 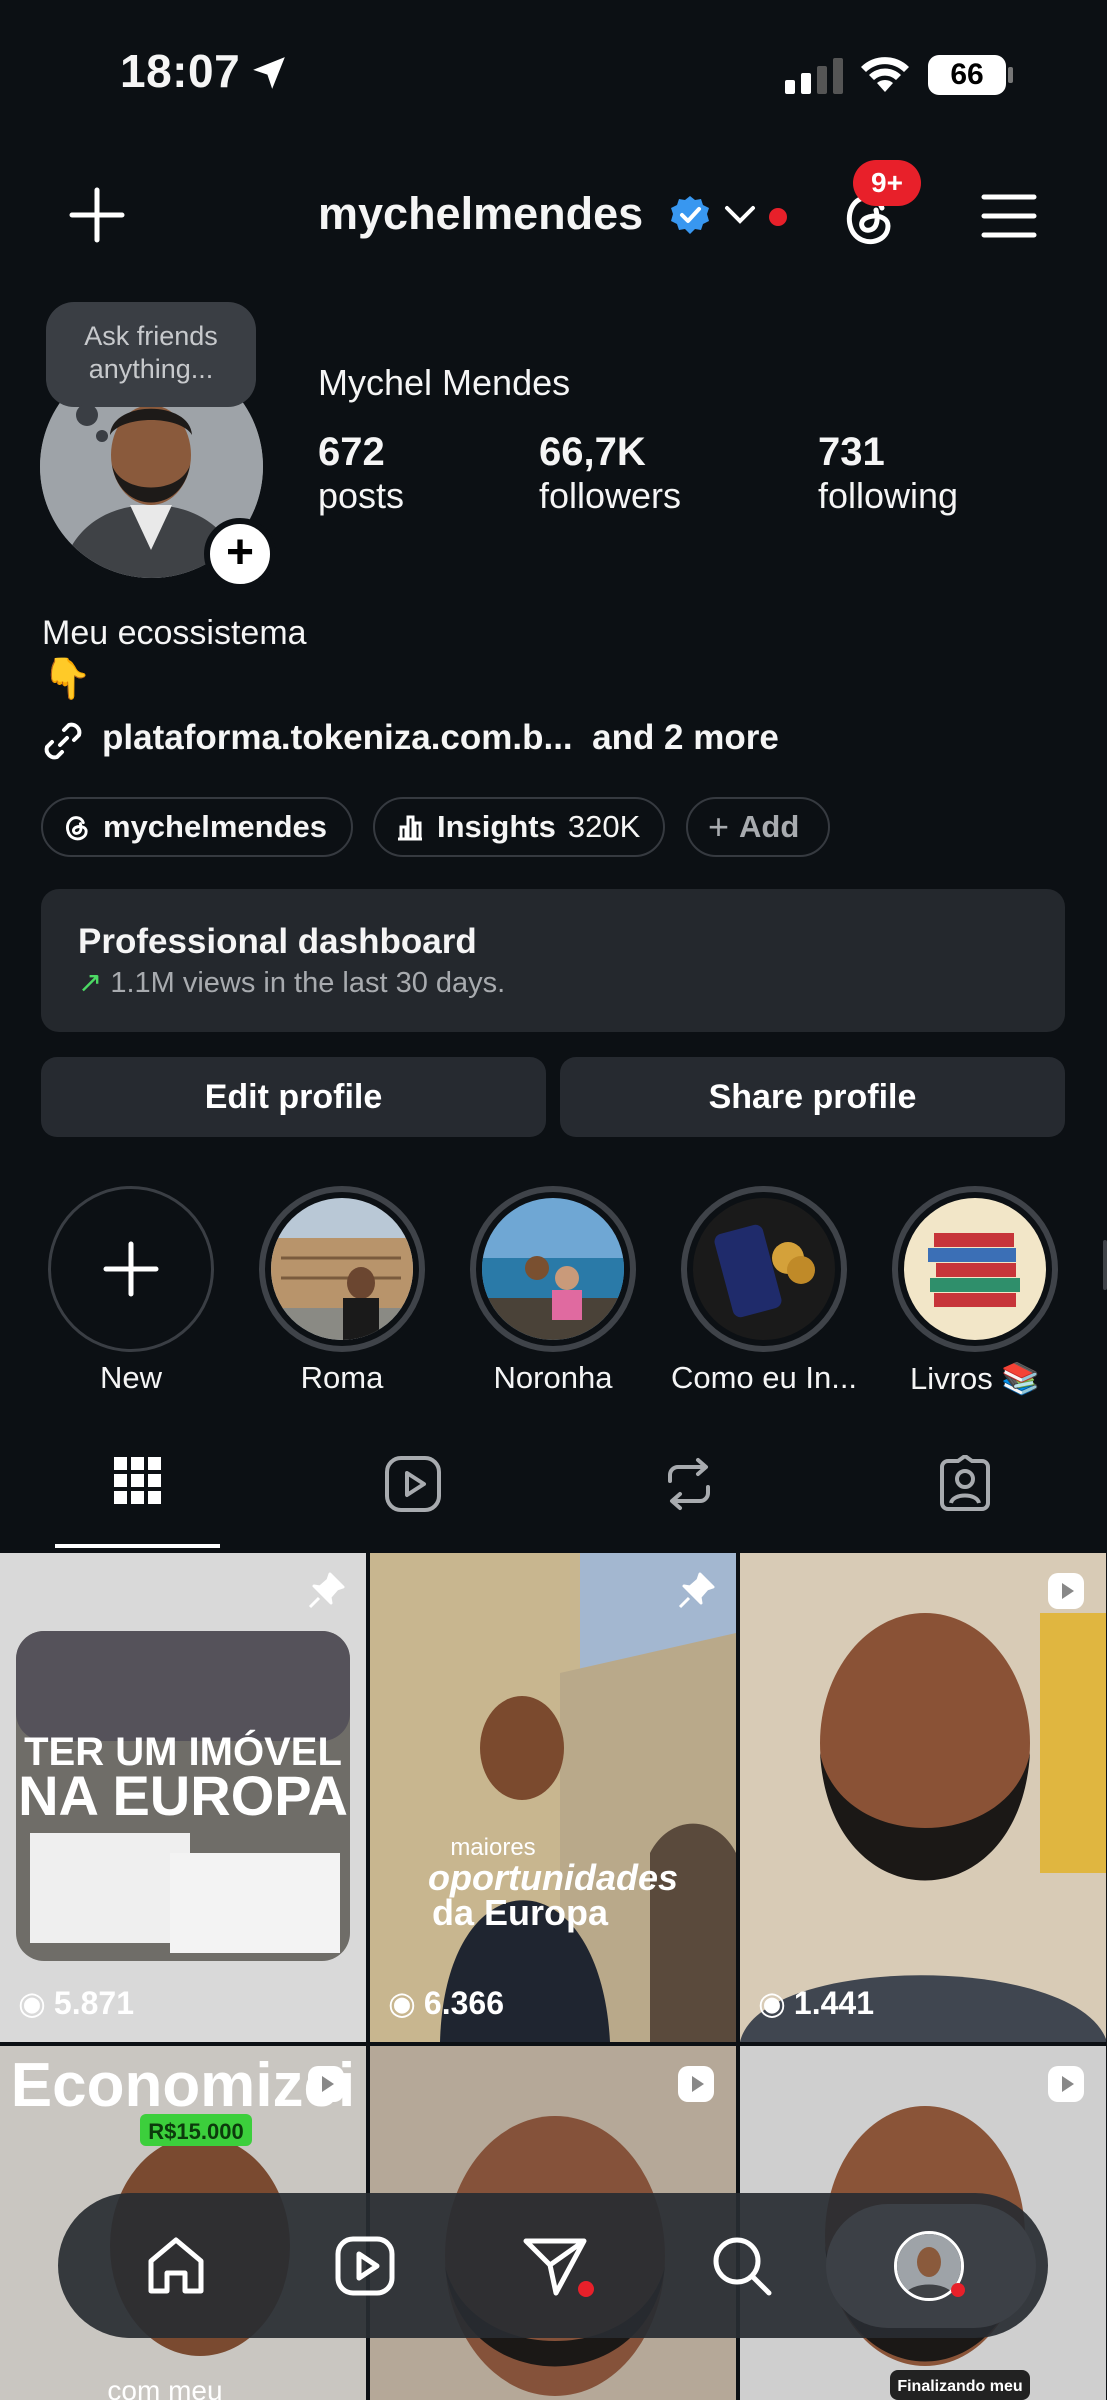 I want to click on threads-small-icon, so click(x=77, y=828).